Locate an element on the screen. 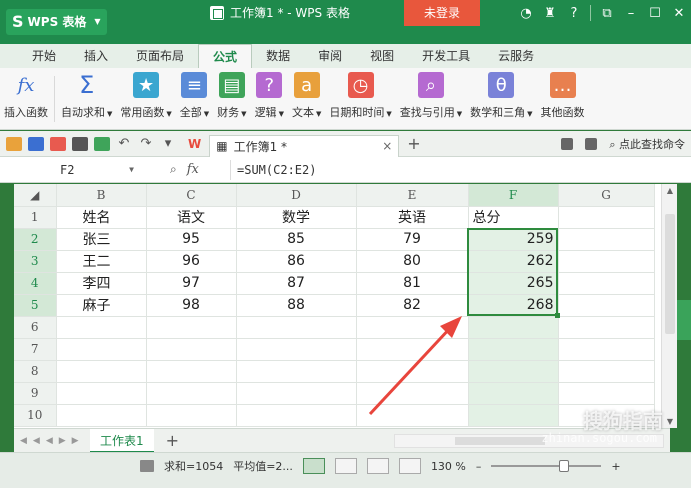  status-bar: 求和=1054 平均值=2... 130 % – + is located at coordinates (345, 470).